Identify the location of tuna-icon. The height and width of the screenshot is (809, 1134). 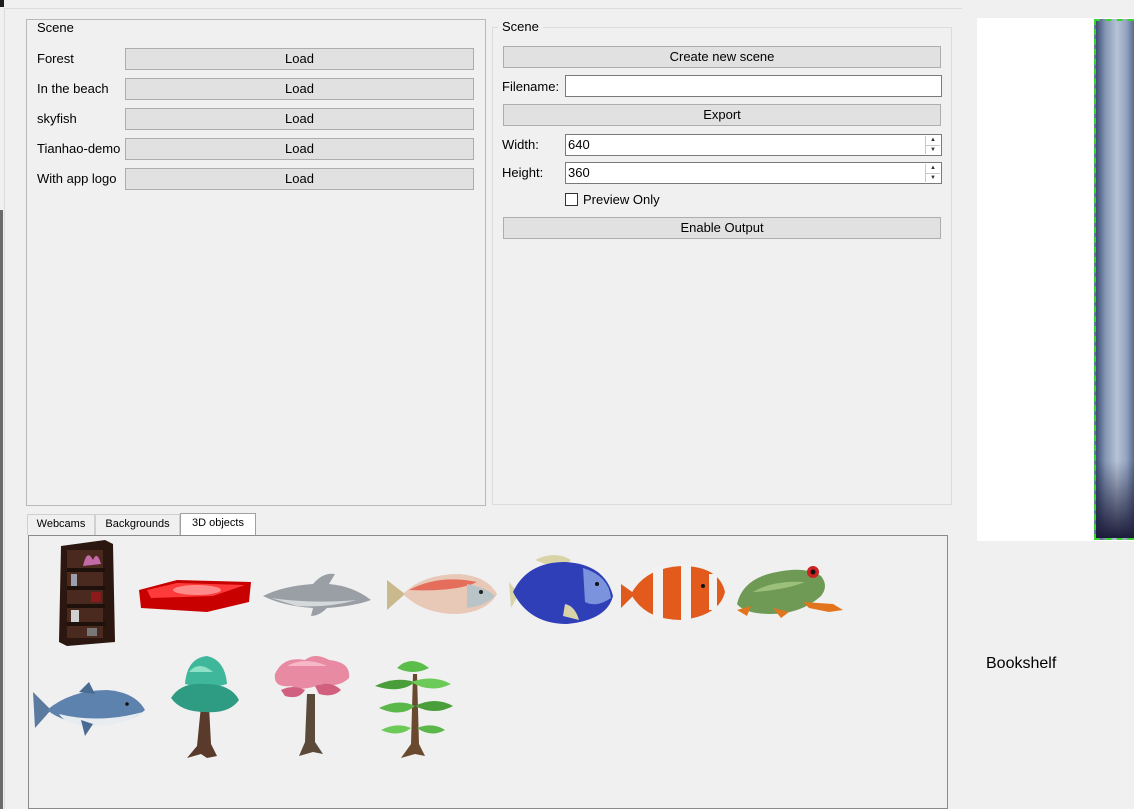
(442, 594).